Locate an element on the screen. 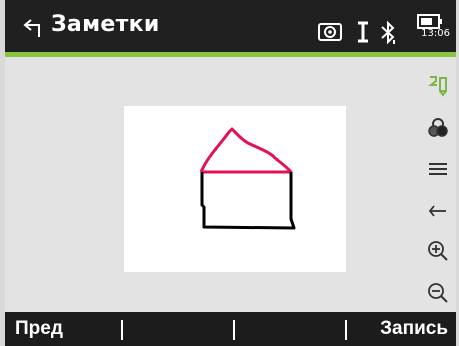 The height and width of the screenshot is (346, 459). softkey-save: Запись is located at coordinates (398, 329).